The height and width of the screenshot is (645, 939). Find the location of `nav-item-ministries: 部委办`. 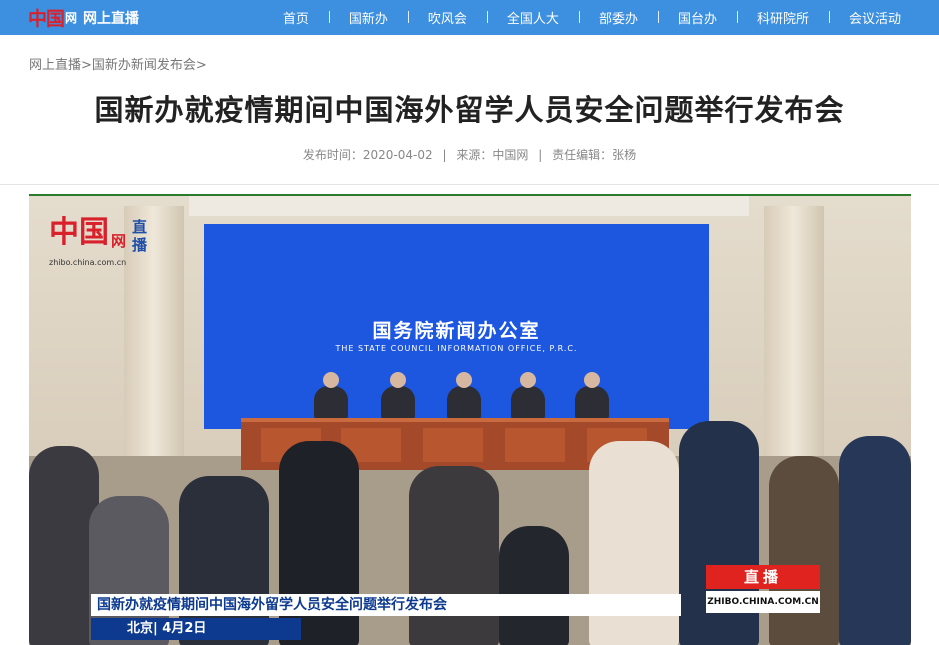

nav-item-ministries: 部委办 is located at coordinates (618, 17).